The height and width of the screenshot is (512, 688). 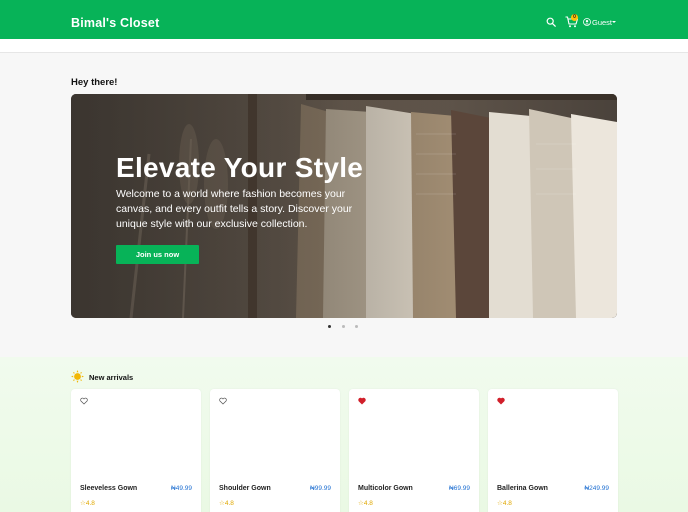 I want to click on product-price: ₦249.99, so click(x=596, y=488).